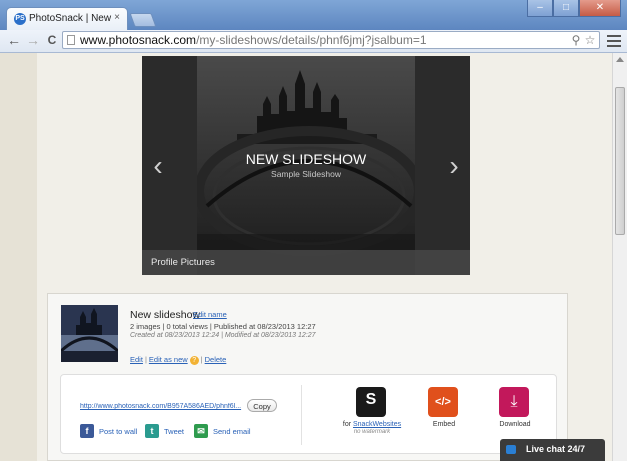 The height and width of the screenshot is (461, 627). I want to click on download-tool: ⤓ Download, so click(515, 417).